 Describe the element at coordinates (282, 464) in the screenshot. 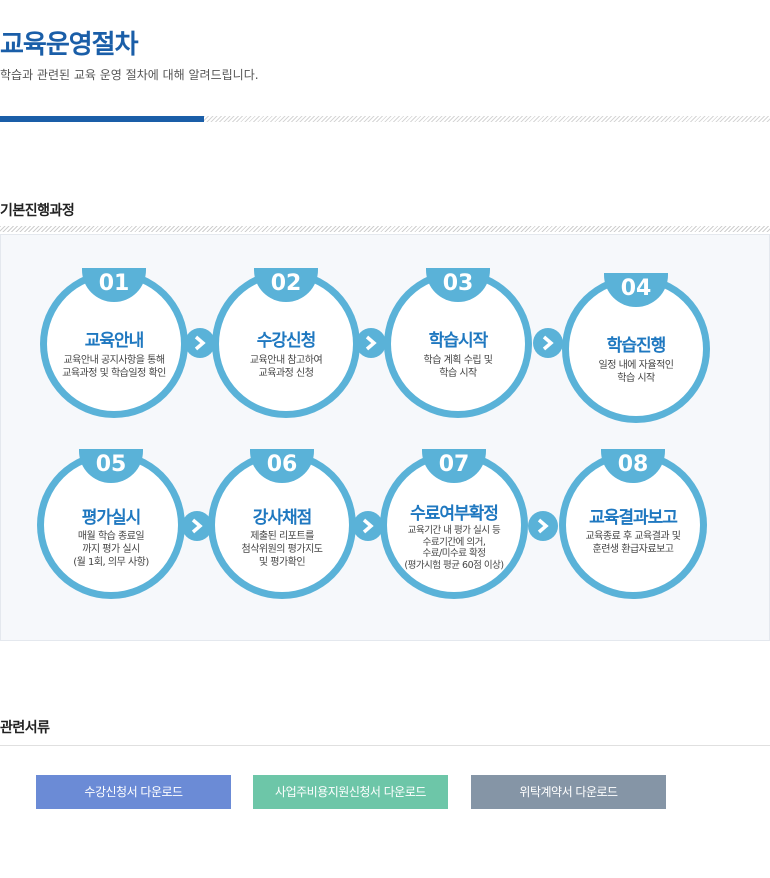

I see `step-number: 06` at that location.